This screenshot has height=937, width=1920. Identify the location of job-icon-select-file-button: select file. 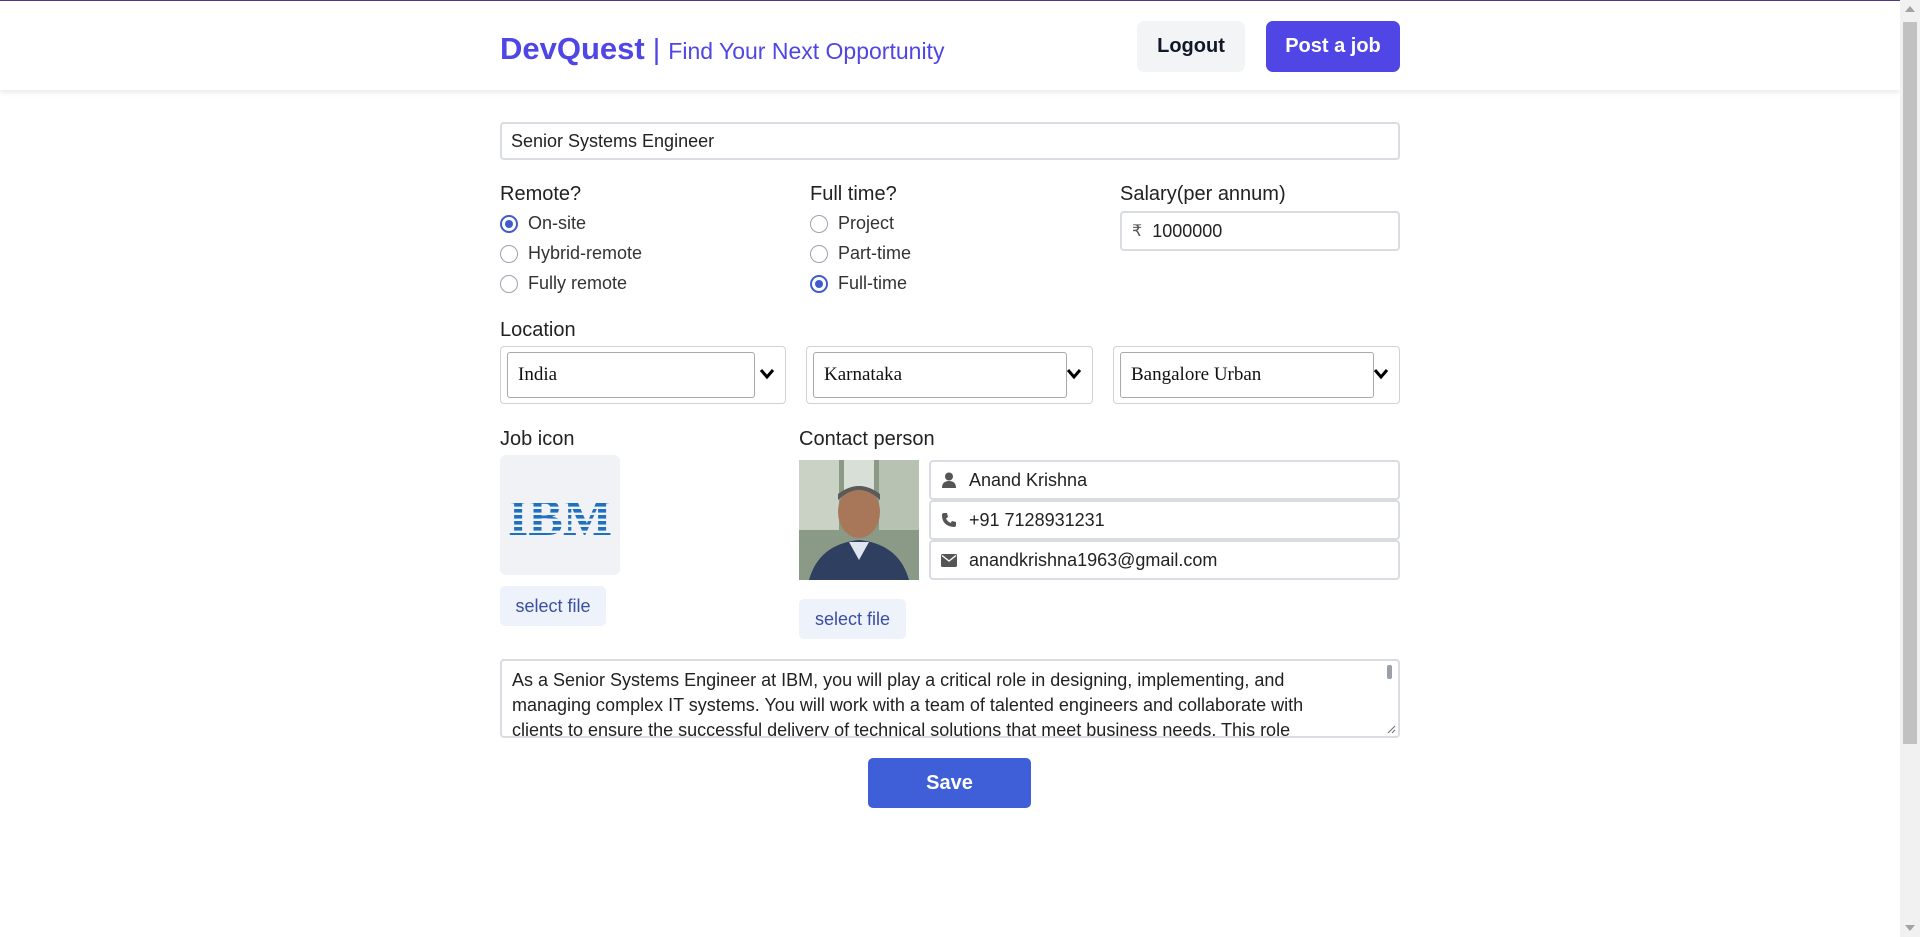
(553, 606).